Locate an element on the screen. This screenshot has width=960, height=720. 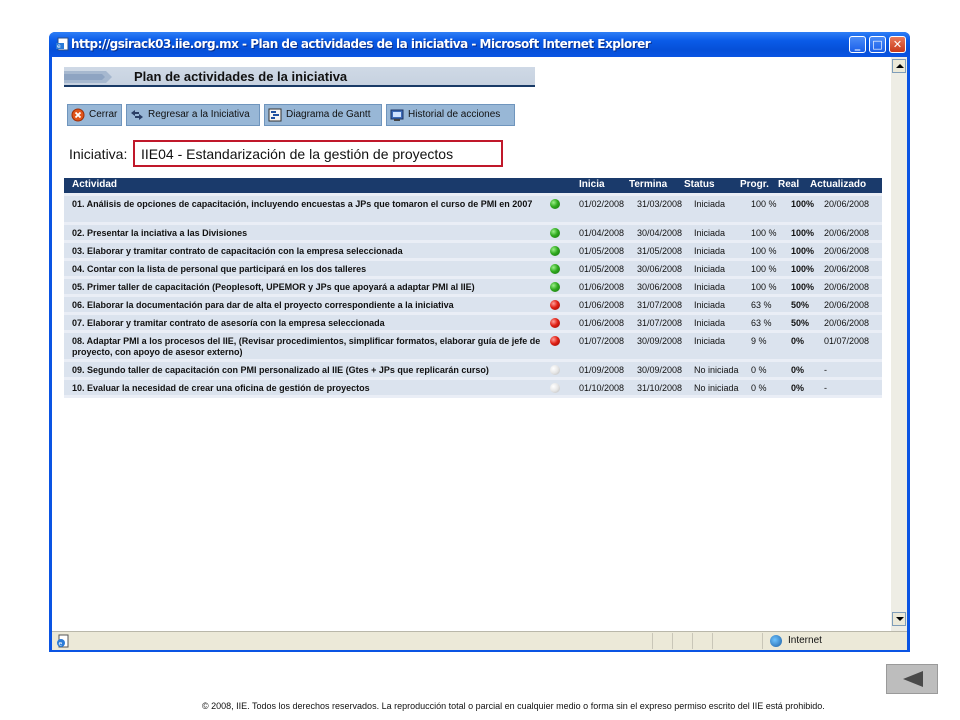
minimize-button: _ is located at coordinates (857, 44).